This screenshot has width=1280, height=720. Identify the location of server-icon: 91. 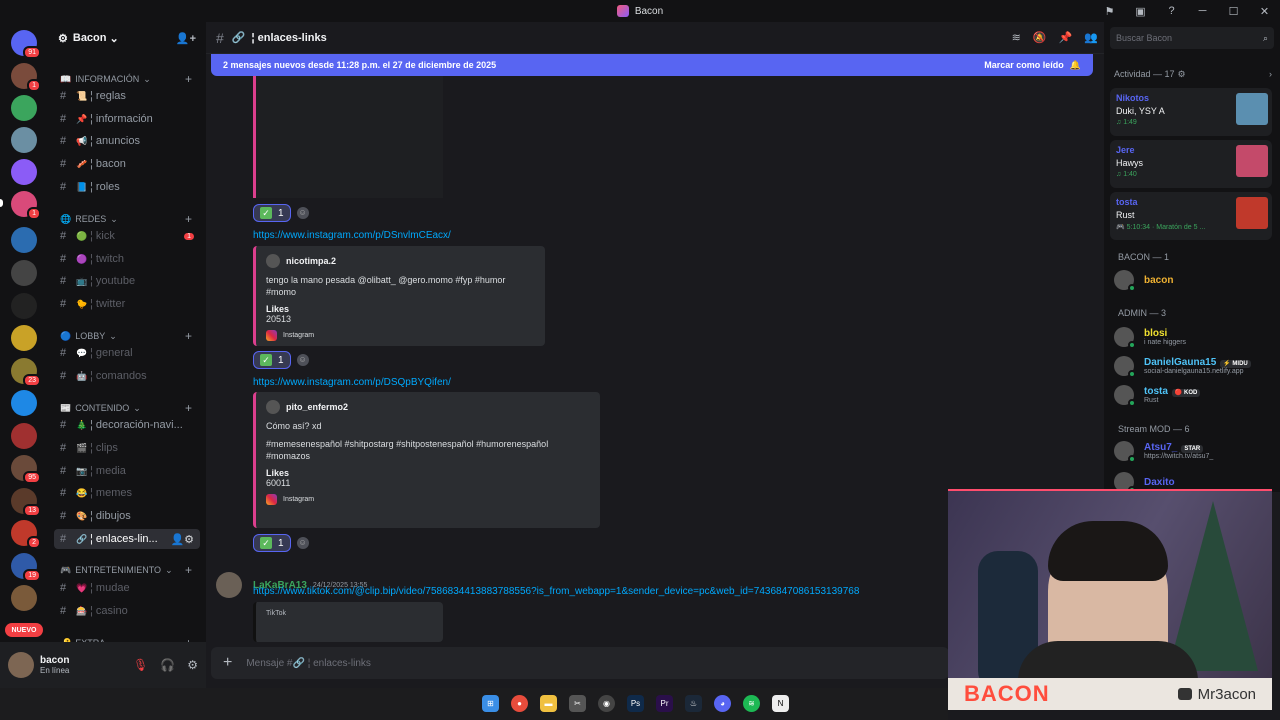
(26, 44).